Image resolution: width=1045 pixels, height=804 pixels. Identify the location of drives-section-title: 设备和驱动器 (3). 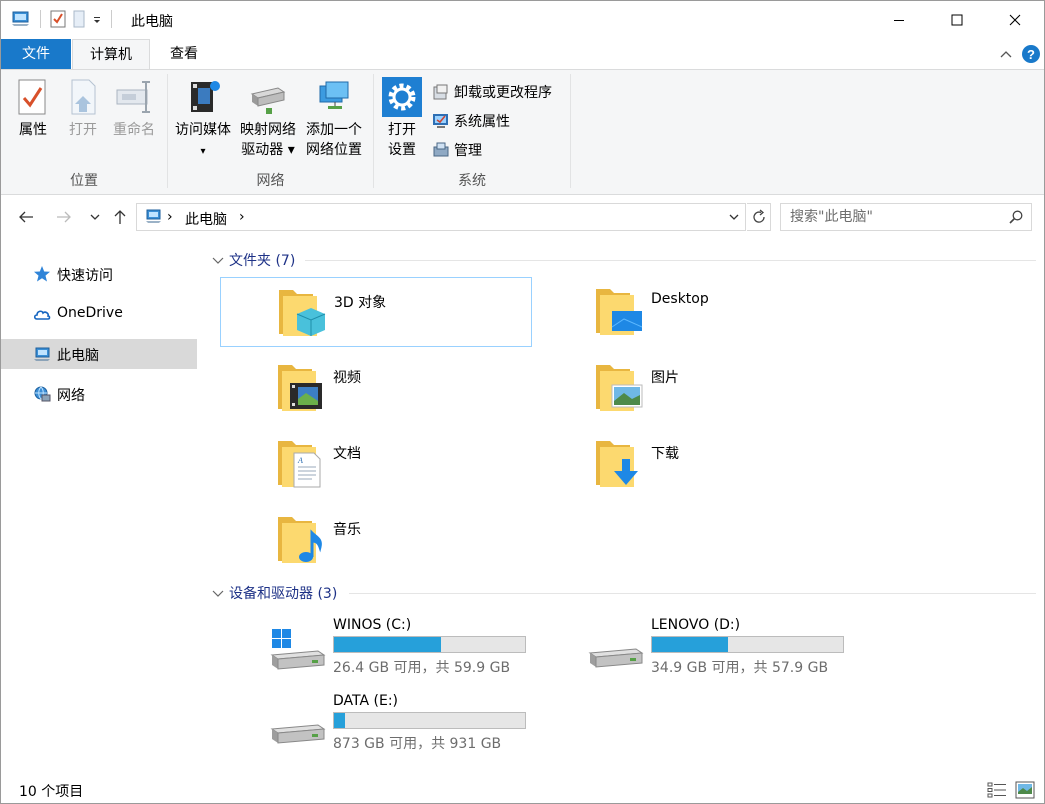
(283, 594).